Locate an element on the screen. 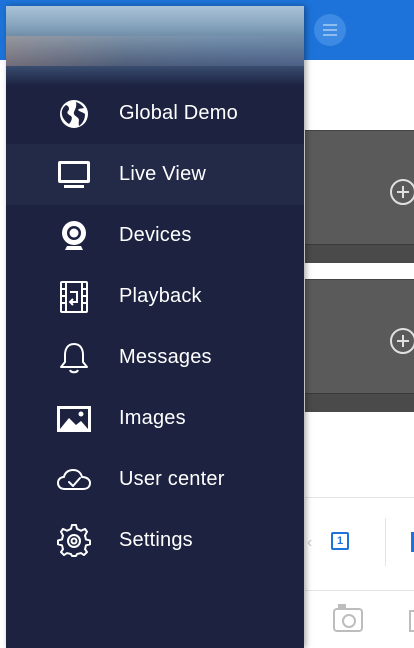 The width and height of the screenshot is (414, 648). record-icon is located at coordinates (411, 621).